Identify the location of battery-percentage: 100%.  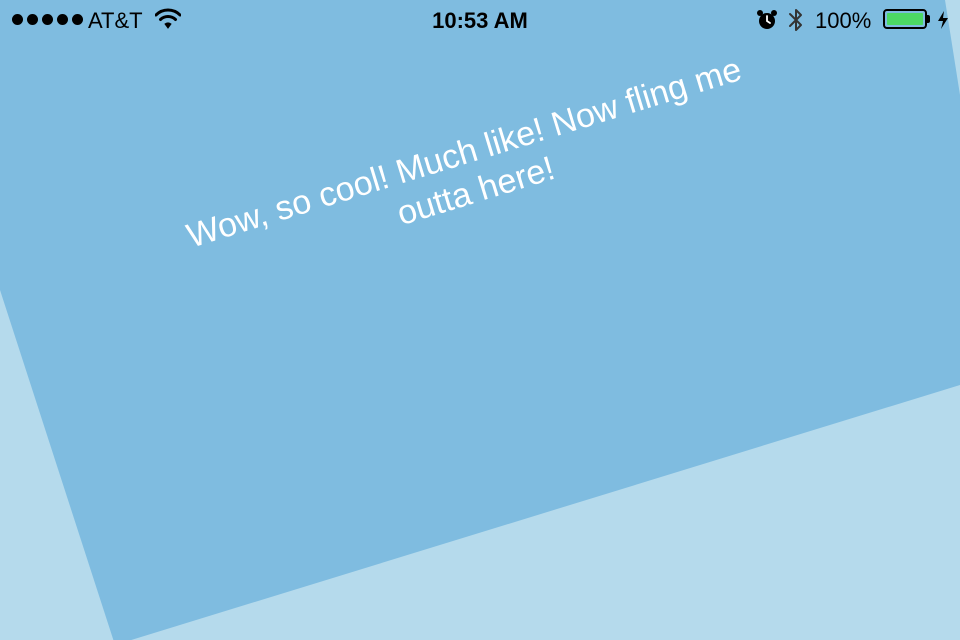
(843, 20).